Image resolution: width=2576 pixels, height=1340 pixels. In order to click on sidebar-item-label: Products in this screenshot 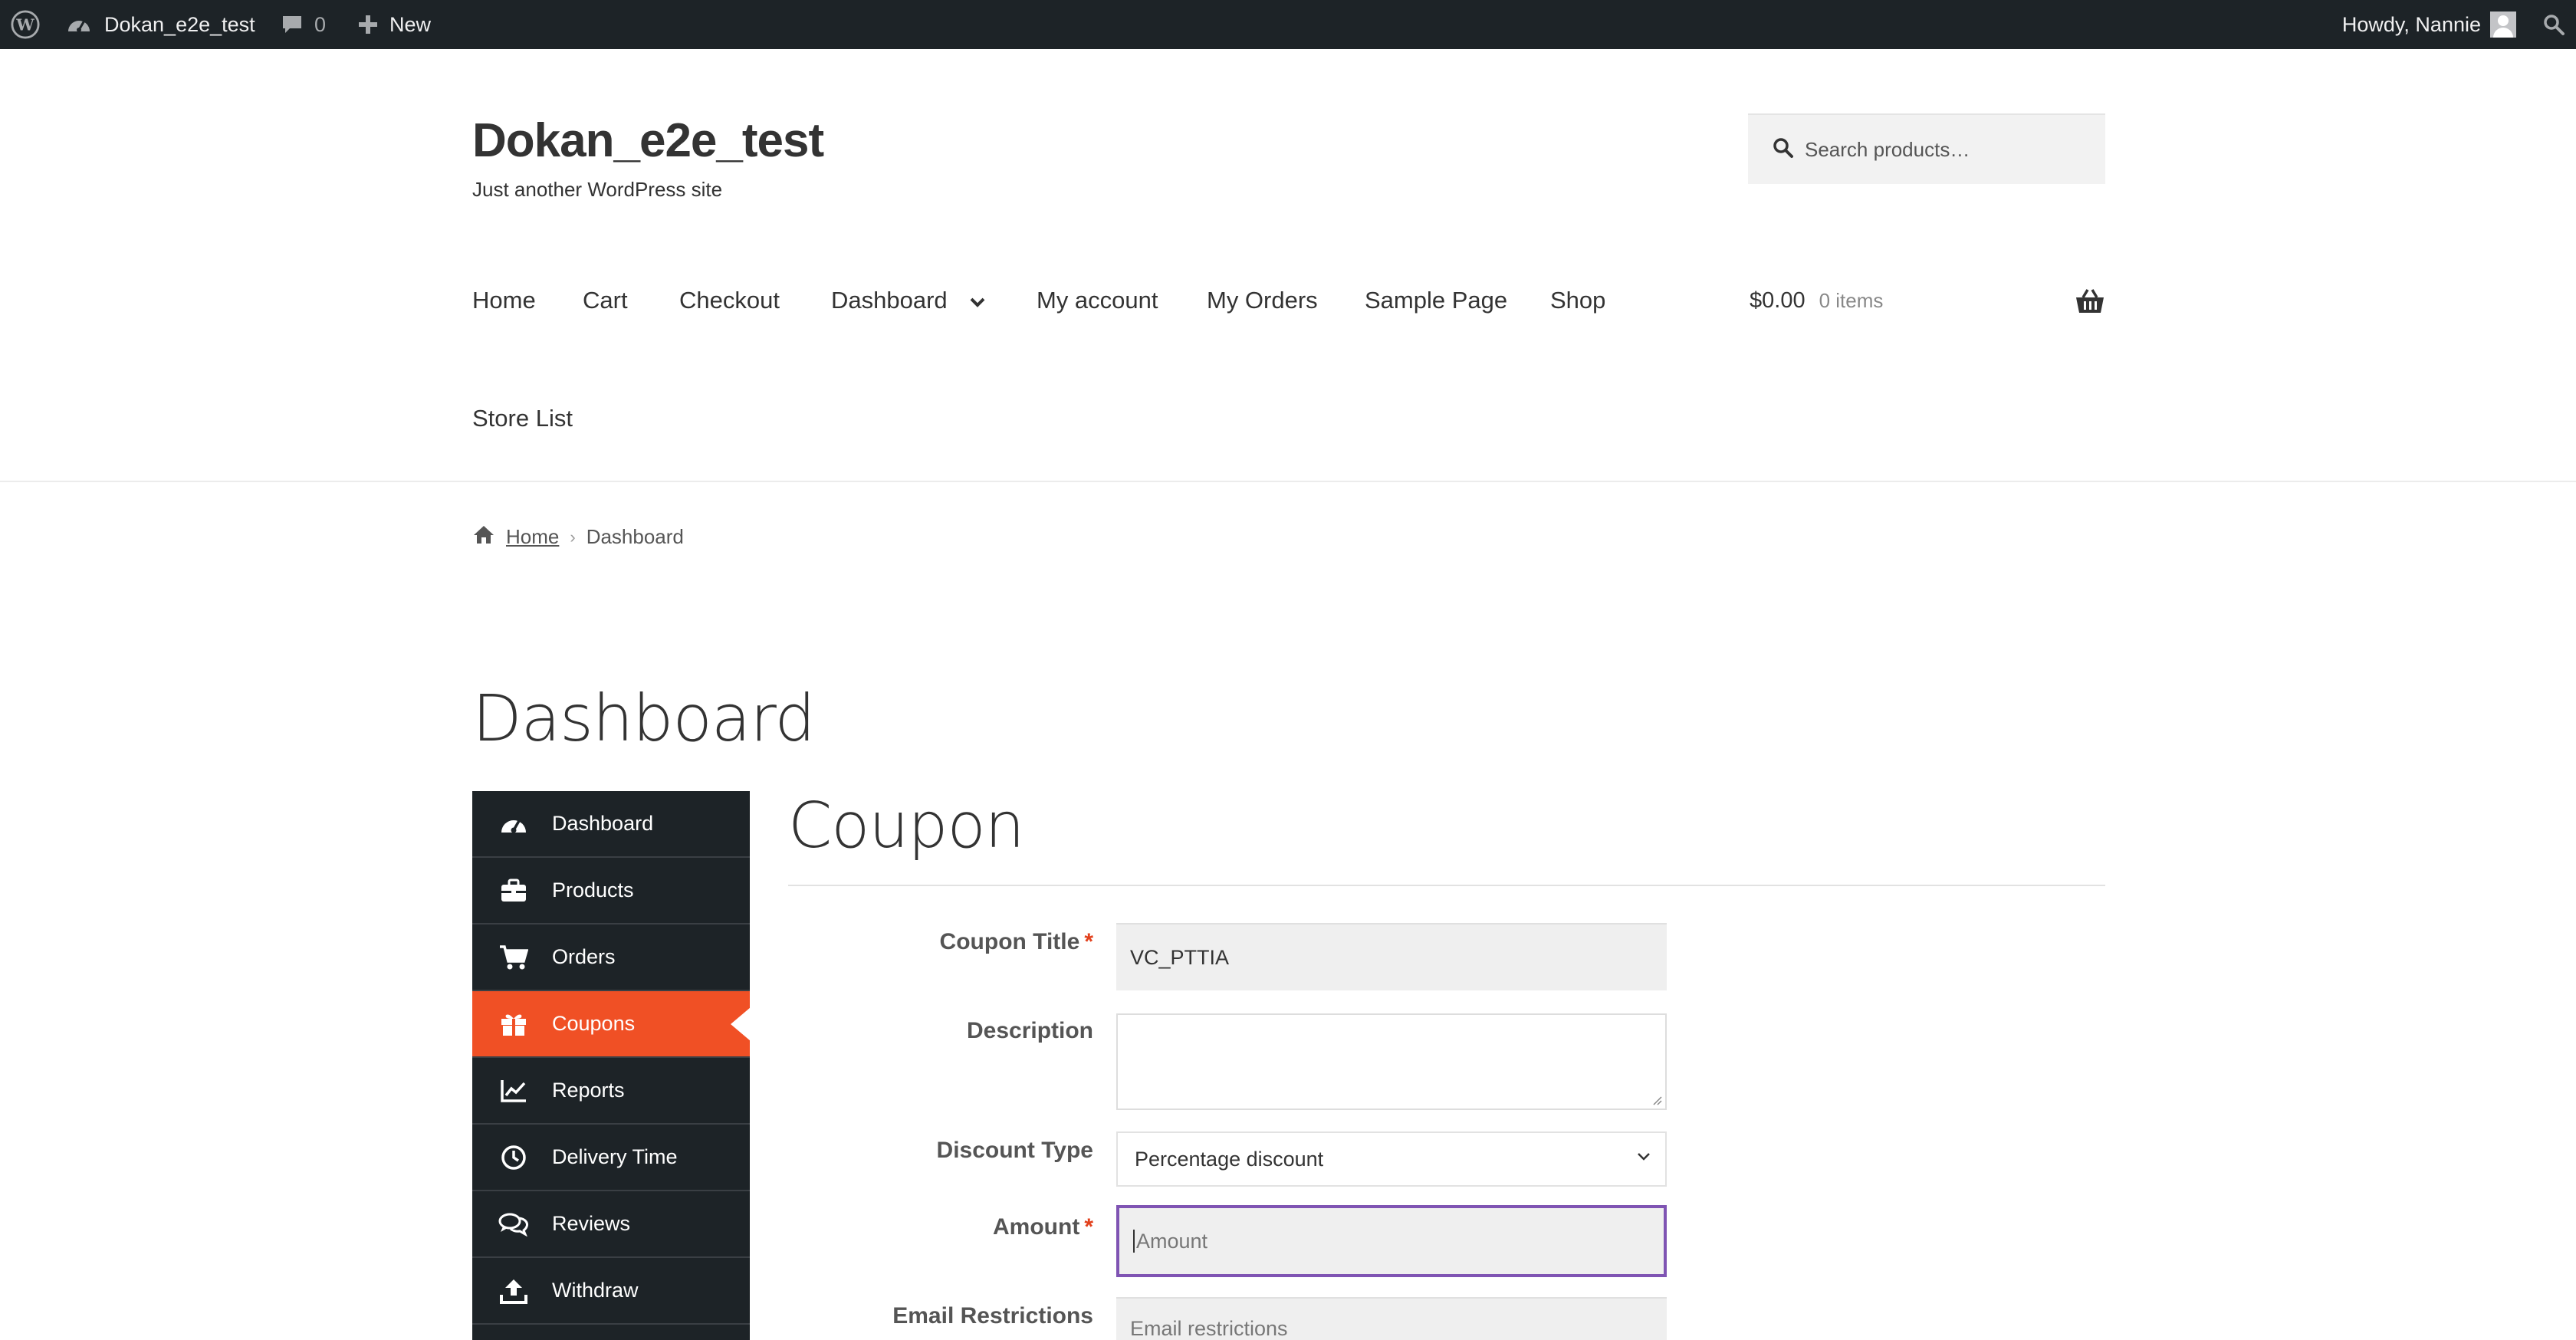, I will do `click(593, 890)`.